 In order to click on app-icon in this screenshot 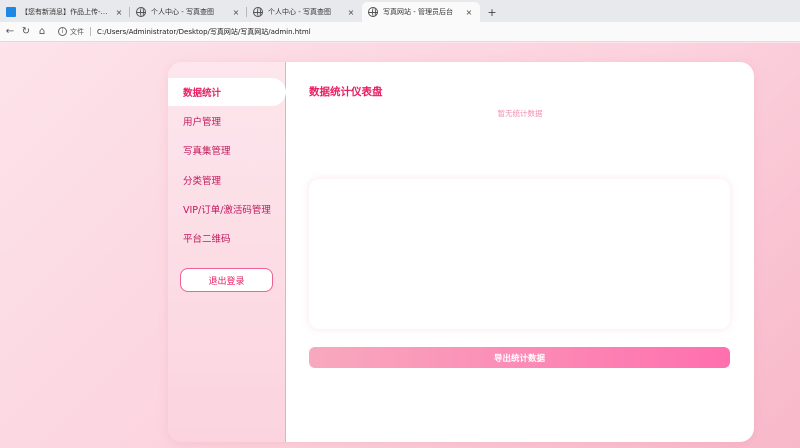, I will do `click(11, 12)`.